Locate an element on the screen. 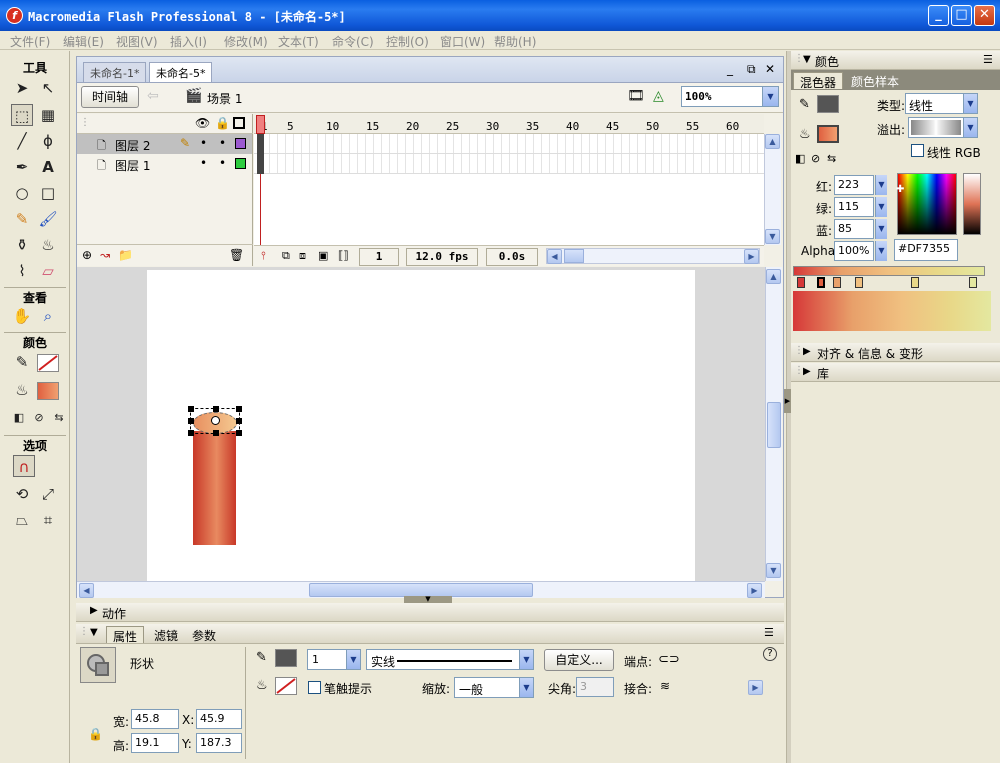 Image resolution: width=1000 pixels, height=763 pixels. menu-view: 视图(V) is located at coordinates (137, 41).